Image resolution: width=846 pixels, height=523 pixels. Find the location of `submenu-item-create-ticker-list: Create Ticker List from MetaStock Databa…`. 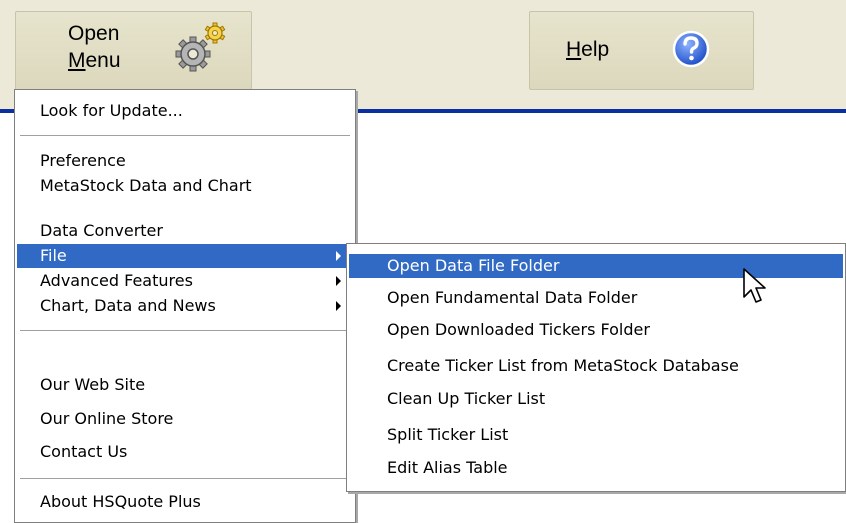

submenu-item-create-ticker-list: Create Ticker List from MetaStock Databa… is located at coordinates (596, 366).